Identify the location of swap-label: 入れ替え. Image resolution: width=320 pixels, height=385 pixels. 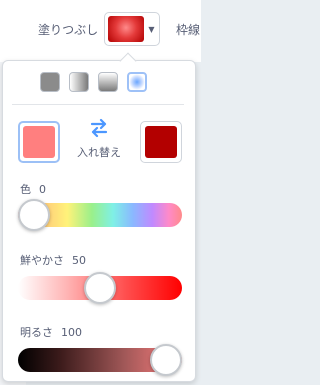
(99, 152).